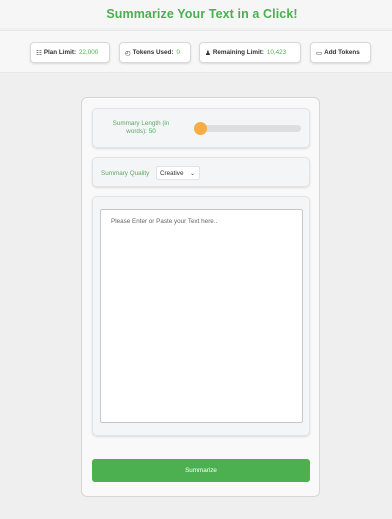  I want to click on plan-limit-label: Plan Limit:, so click(60, 52).